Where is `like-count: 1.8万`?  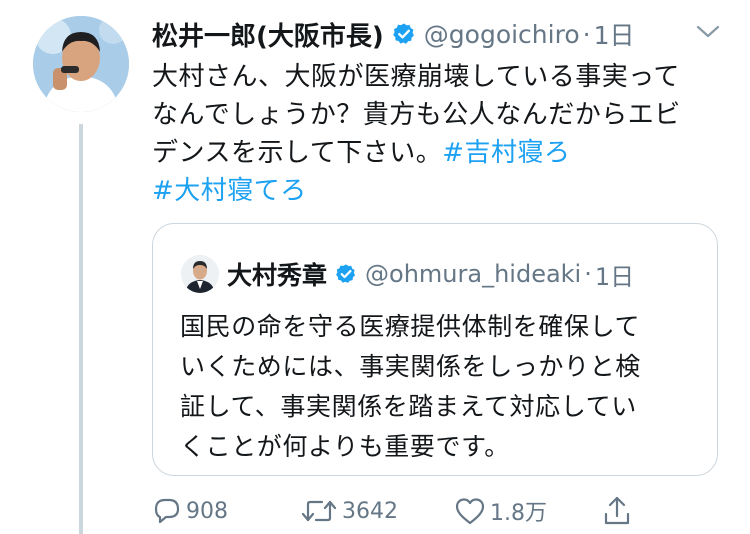 like-count: 1.8万 is located at coordinates (518, 513).